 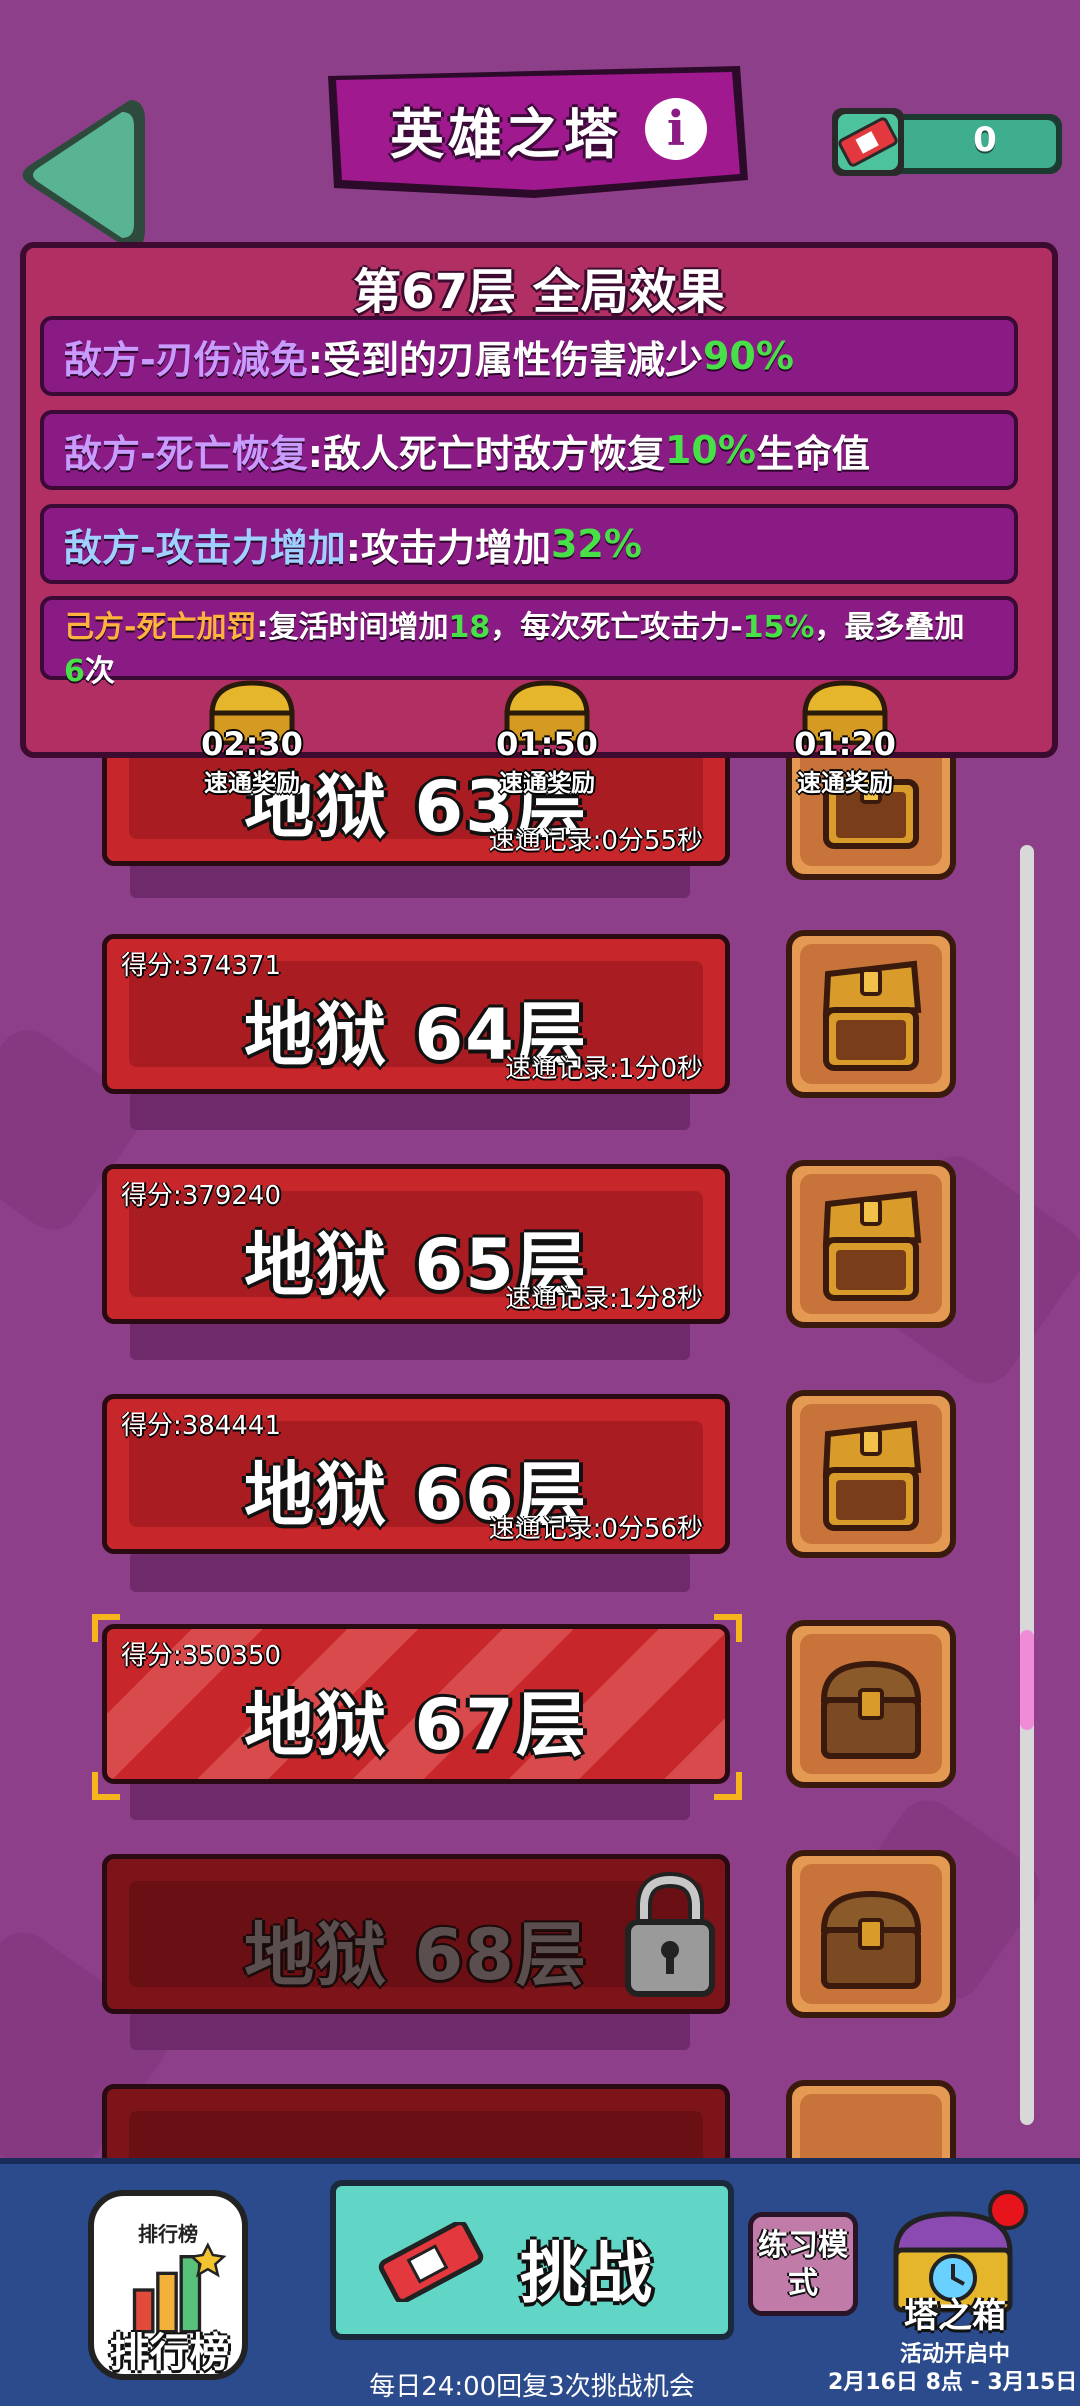 I want to click on effect-value: 18, so click(x=469, y=627).